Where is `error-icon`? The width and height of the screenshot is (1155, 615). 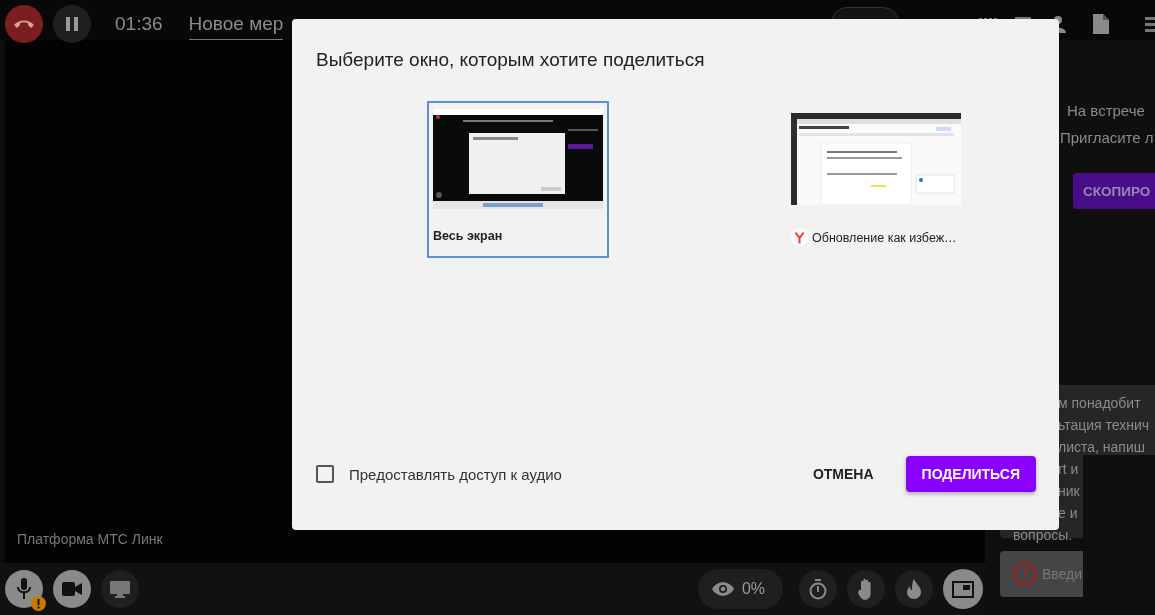 error-icon is located at coordinates (1025, 574).